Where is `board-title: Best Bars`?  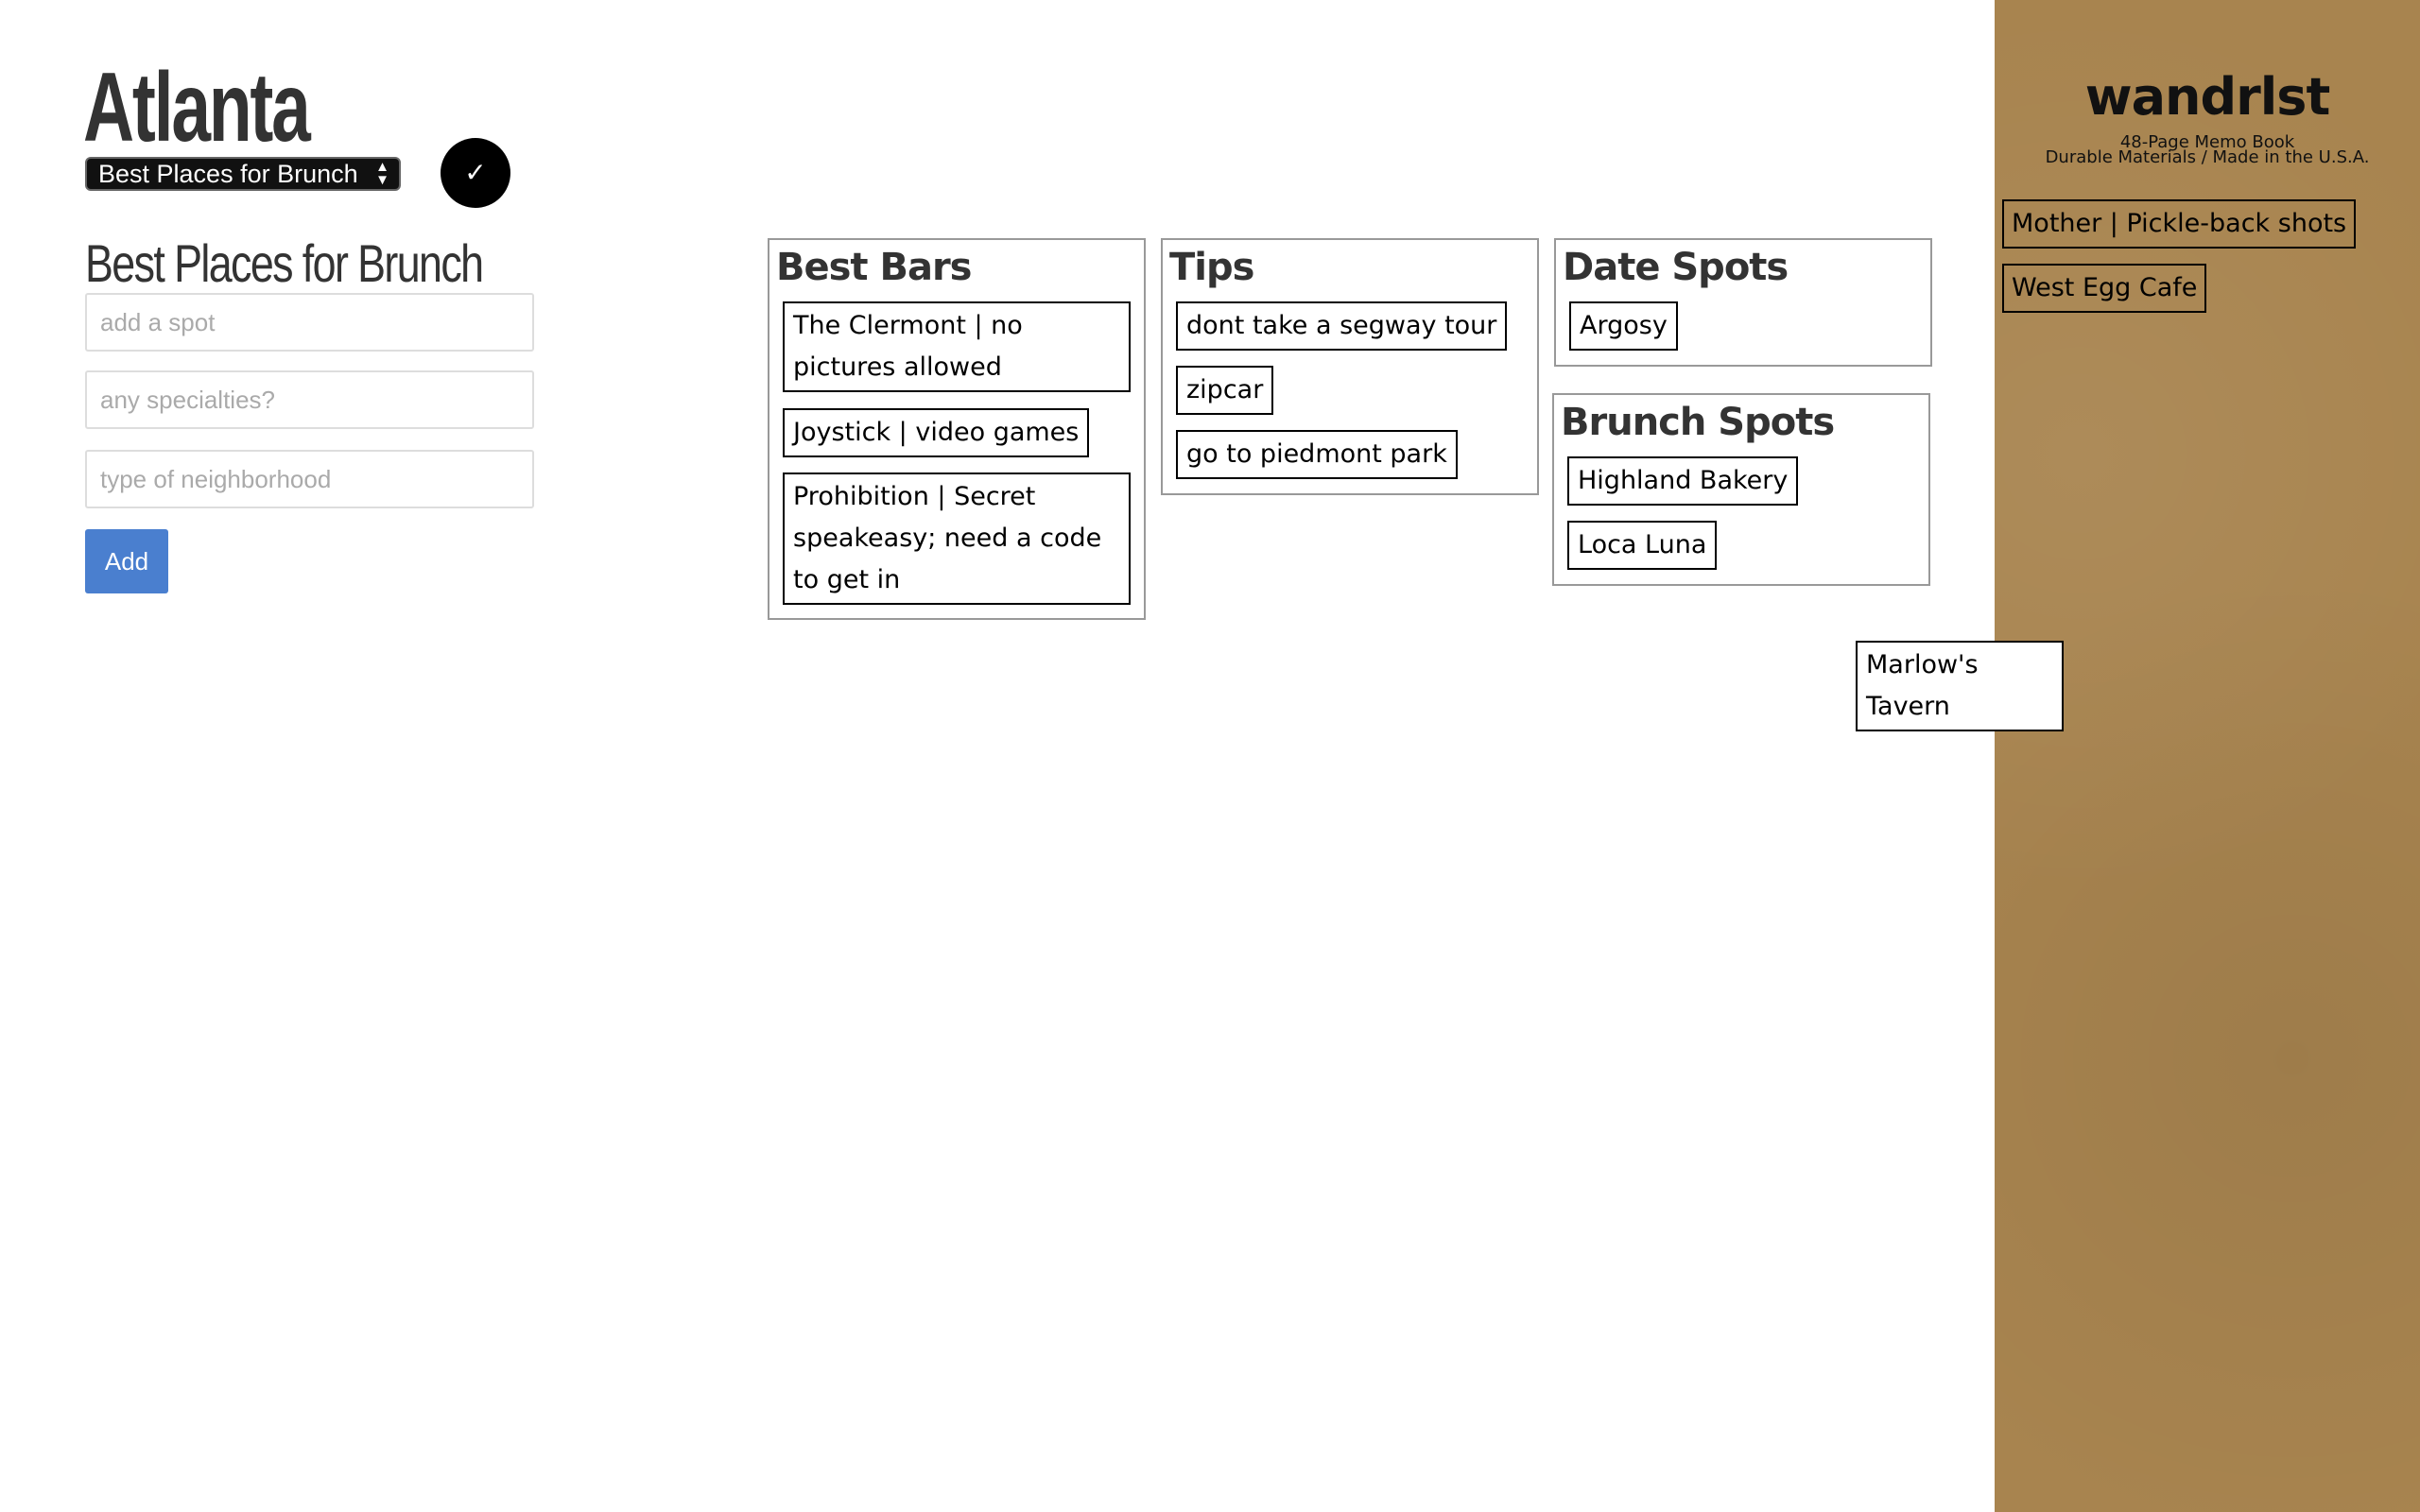 board-title: Best Bars is located at coordinates (874, 267).